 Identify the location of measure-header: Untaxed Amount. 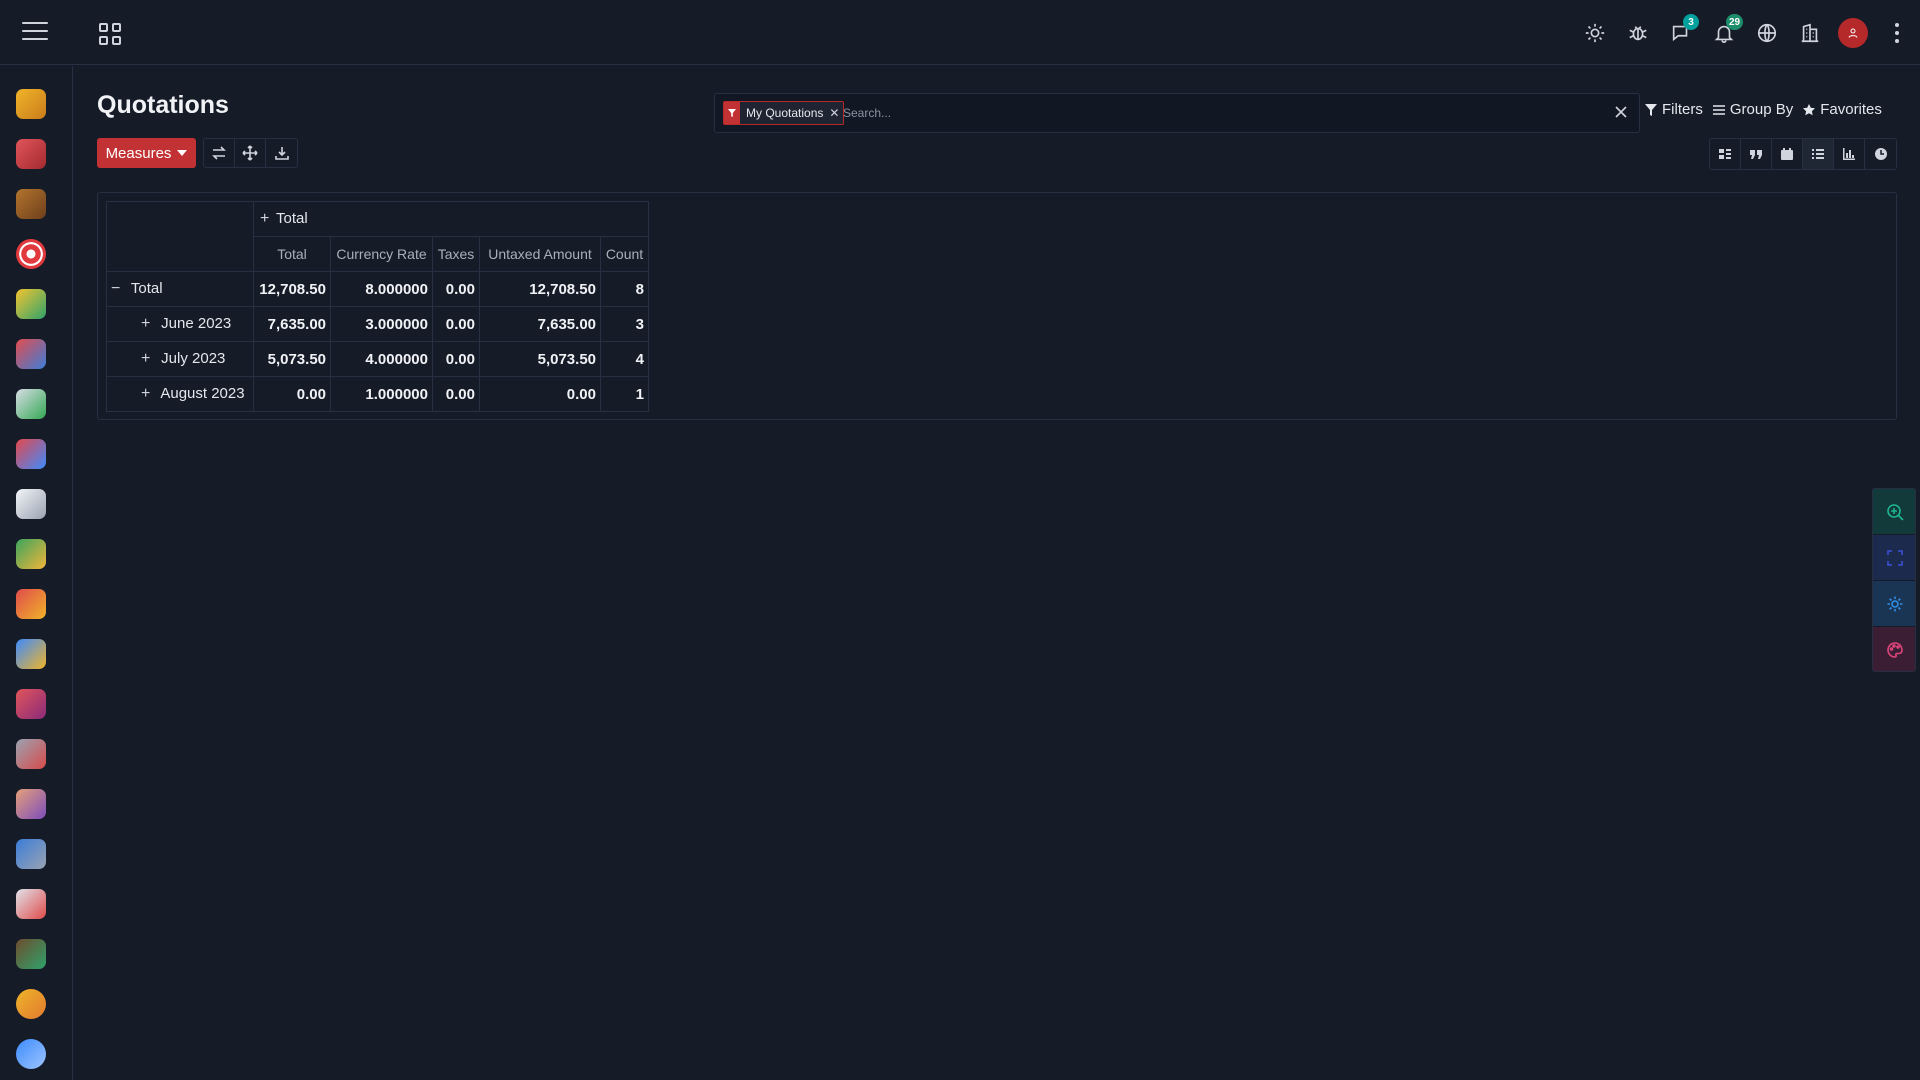
(540, 254).